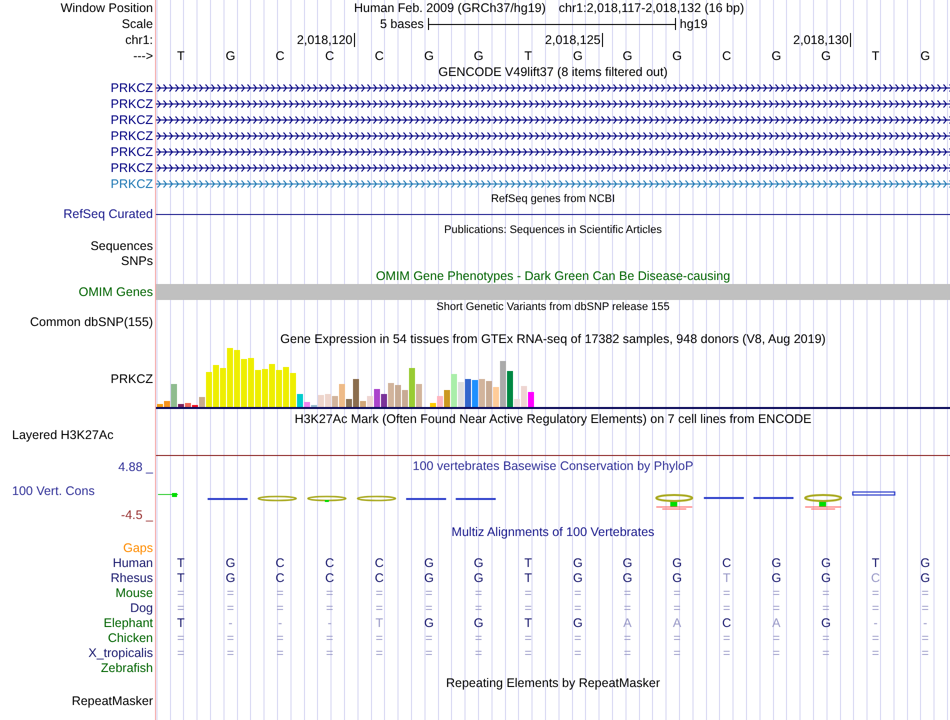  I want to click on track-label: X_tropicalis, so click(120, 653).